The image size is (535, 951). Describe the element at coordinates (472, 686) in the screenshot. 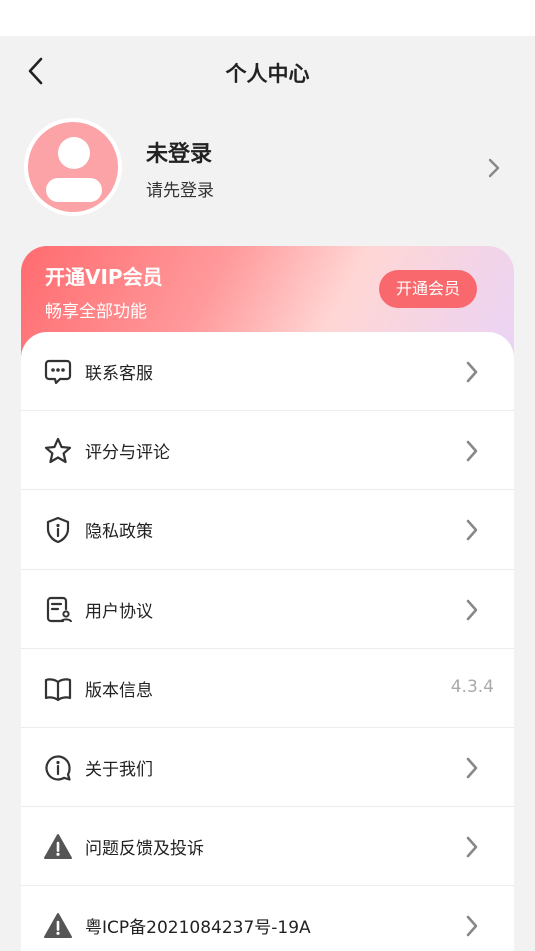

I see `version-number: 4.3.4` at that location.